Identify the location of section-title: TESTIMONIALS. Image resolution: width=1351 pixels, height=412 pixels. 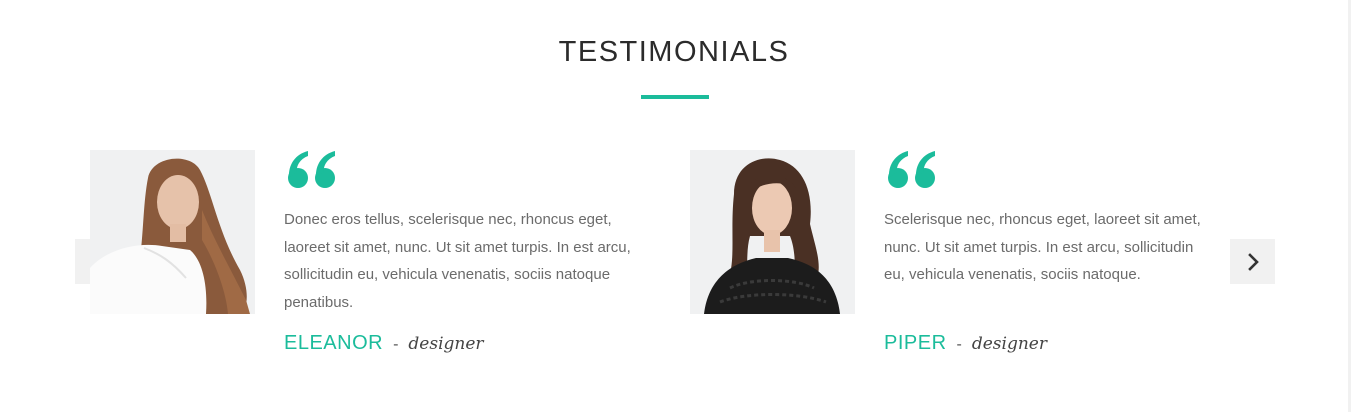
(674, 52).